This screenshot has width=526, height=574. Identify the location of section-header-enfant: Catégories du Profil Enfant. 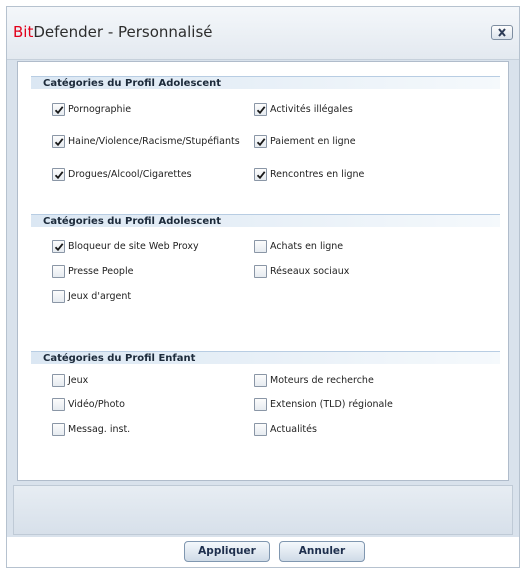
(265, 357).